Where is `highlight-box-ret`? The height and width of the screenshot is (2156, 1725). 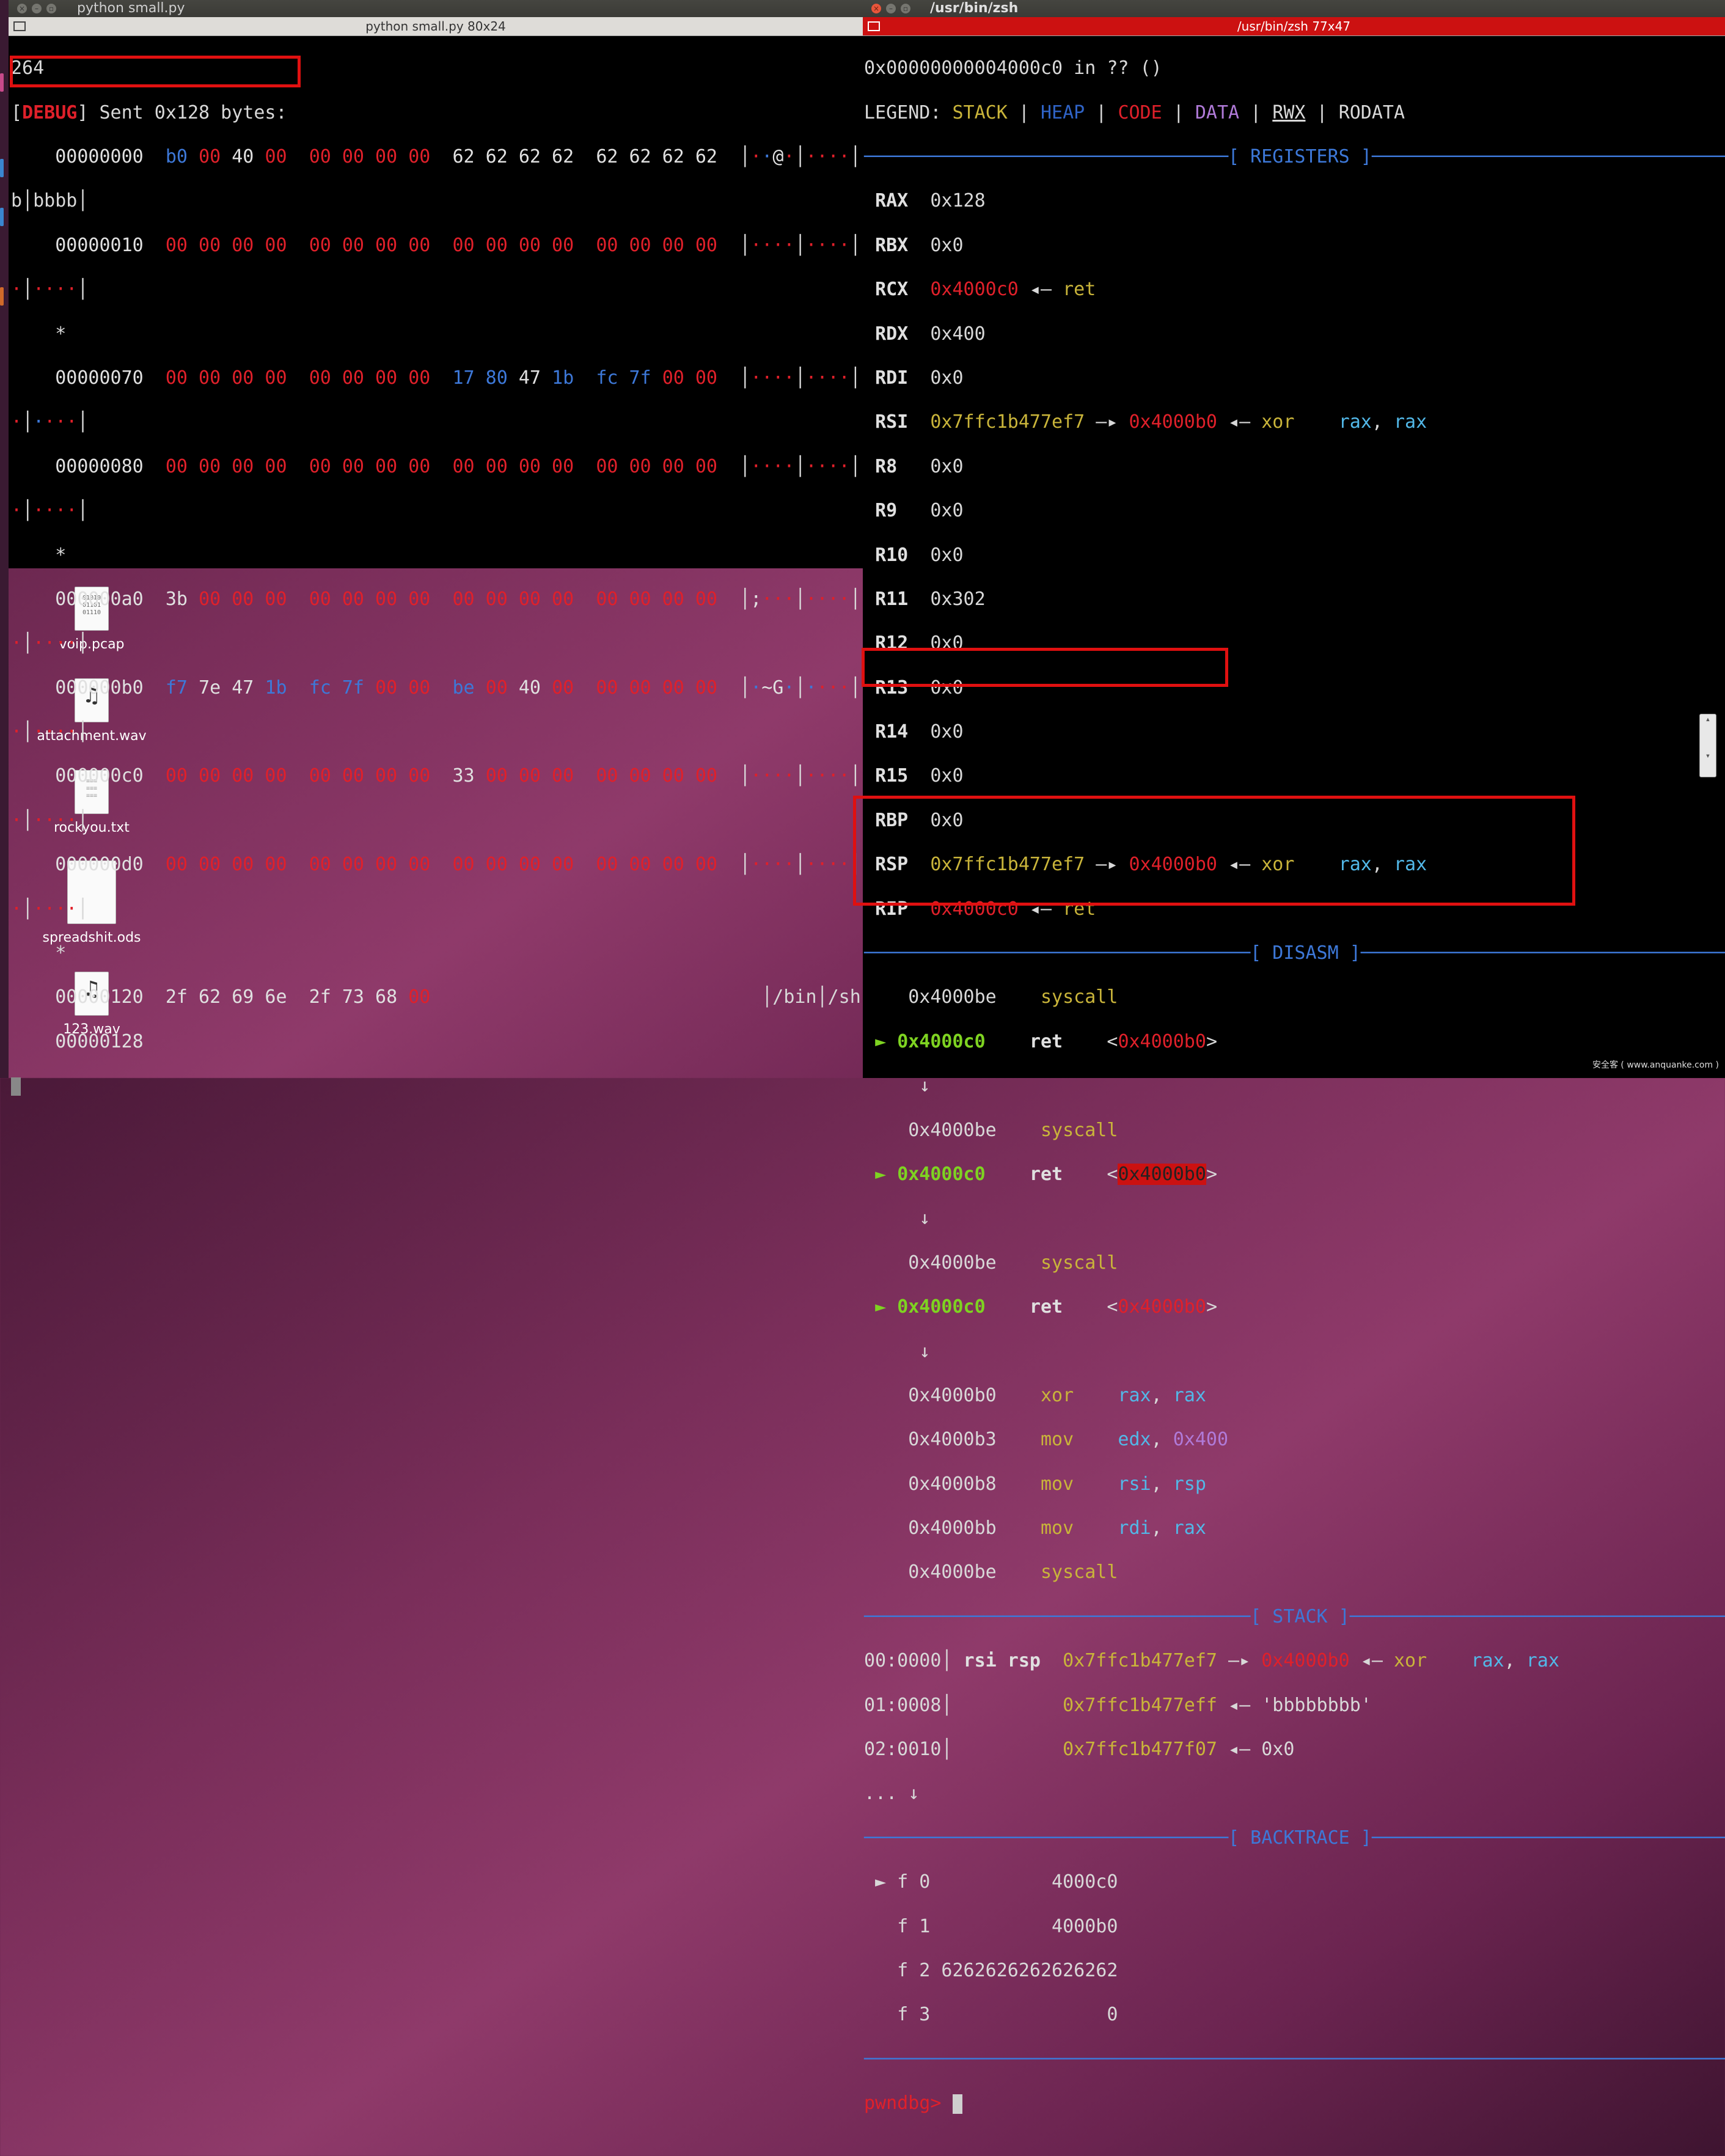
highlight-box-ret is located at coordinates (1045, 667).